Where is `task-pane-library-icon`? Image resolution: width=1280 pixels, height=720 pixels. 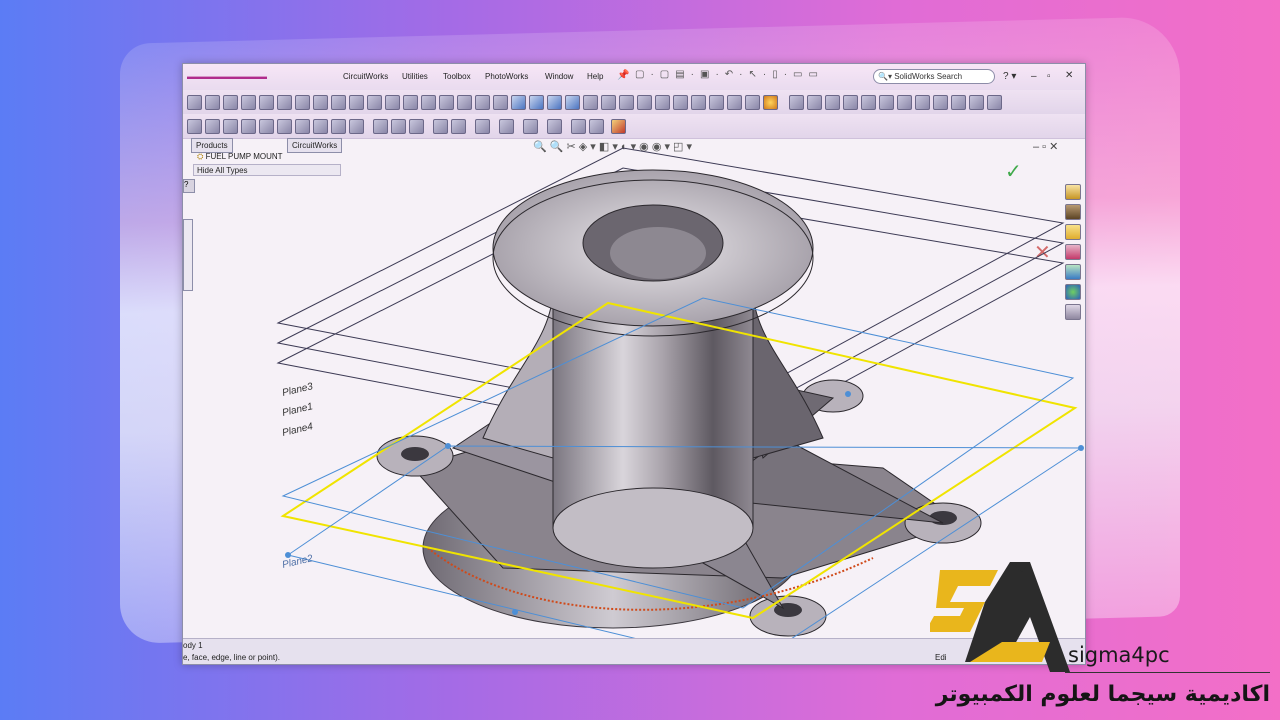 task-pane-library-icon is located at coordinates (1073, 212).